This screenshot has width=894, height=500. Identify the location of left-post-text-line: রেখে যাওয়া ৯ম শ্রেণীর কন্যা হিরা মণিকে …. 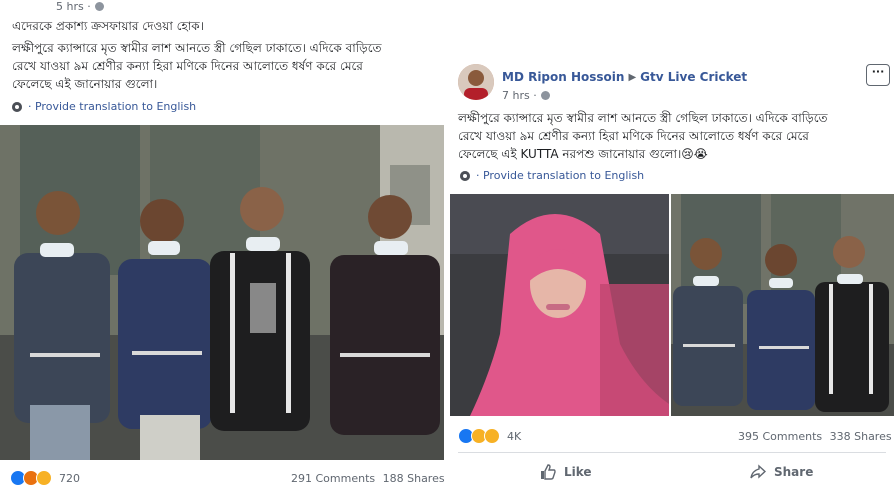
(187, 66).